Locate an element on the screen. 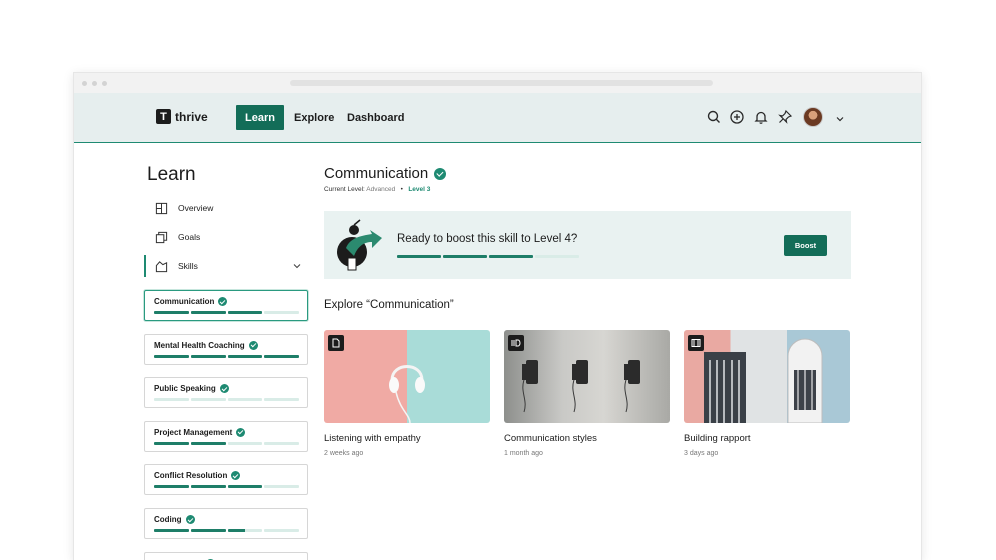 The image size is (996, 560). card-title: Building rapport is located at coordinates (767, 438).